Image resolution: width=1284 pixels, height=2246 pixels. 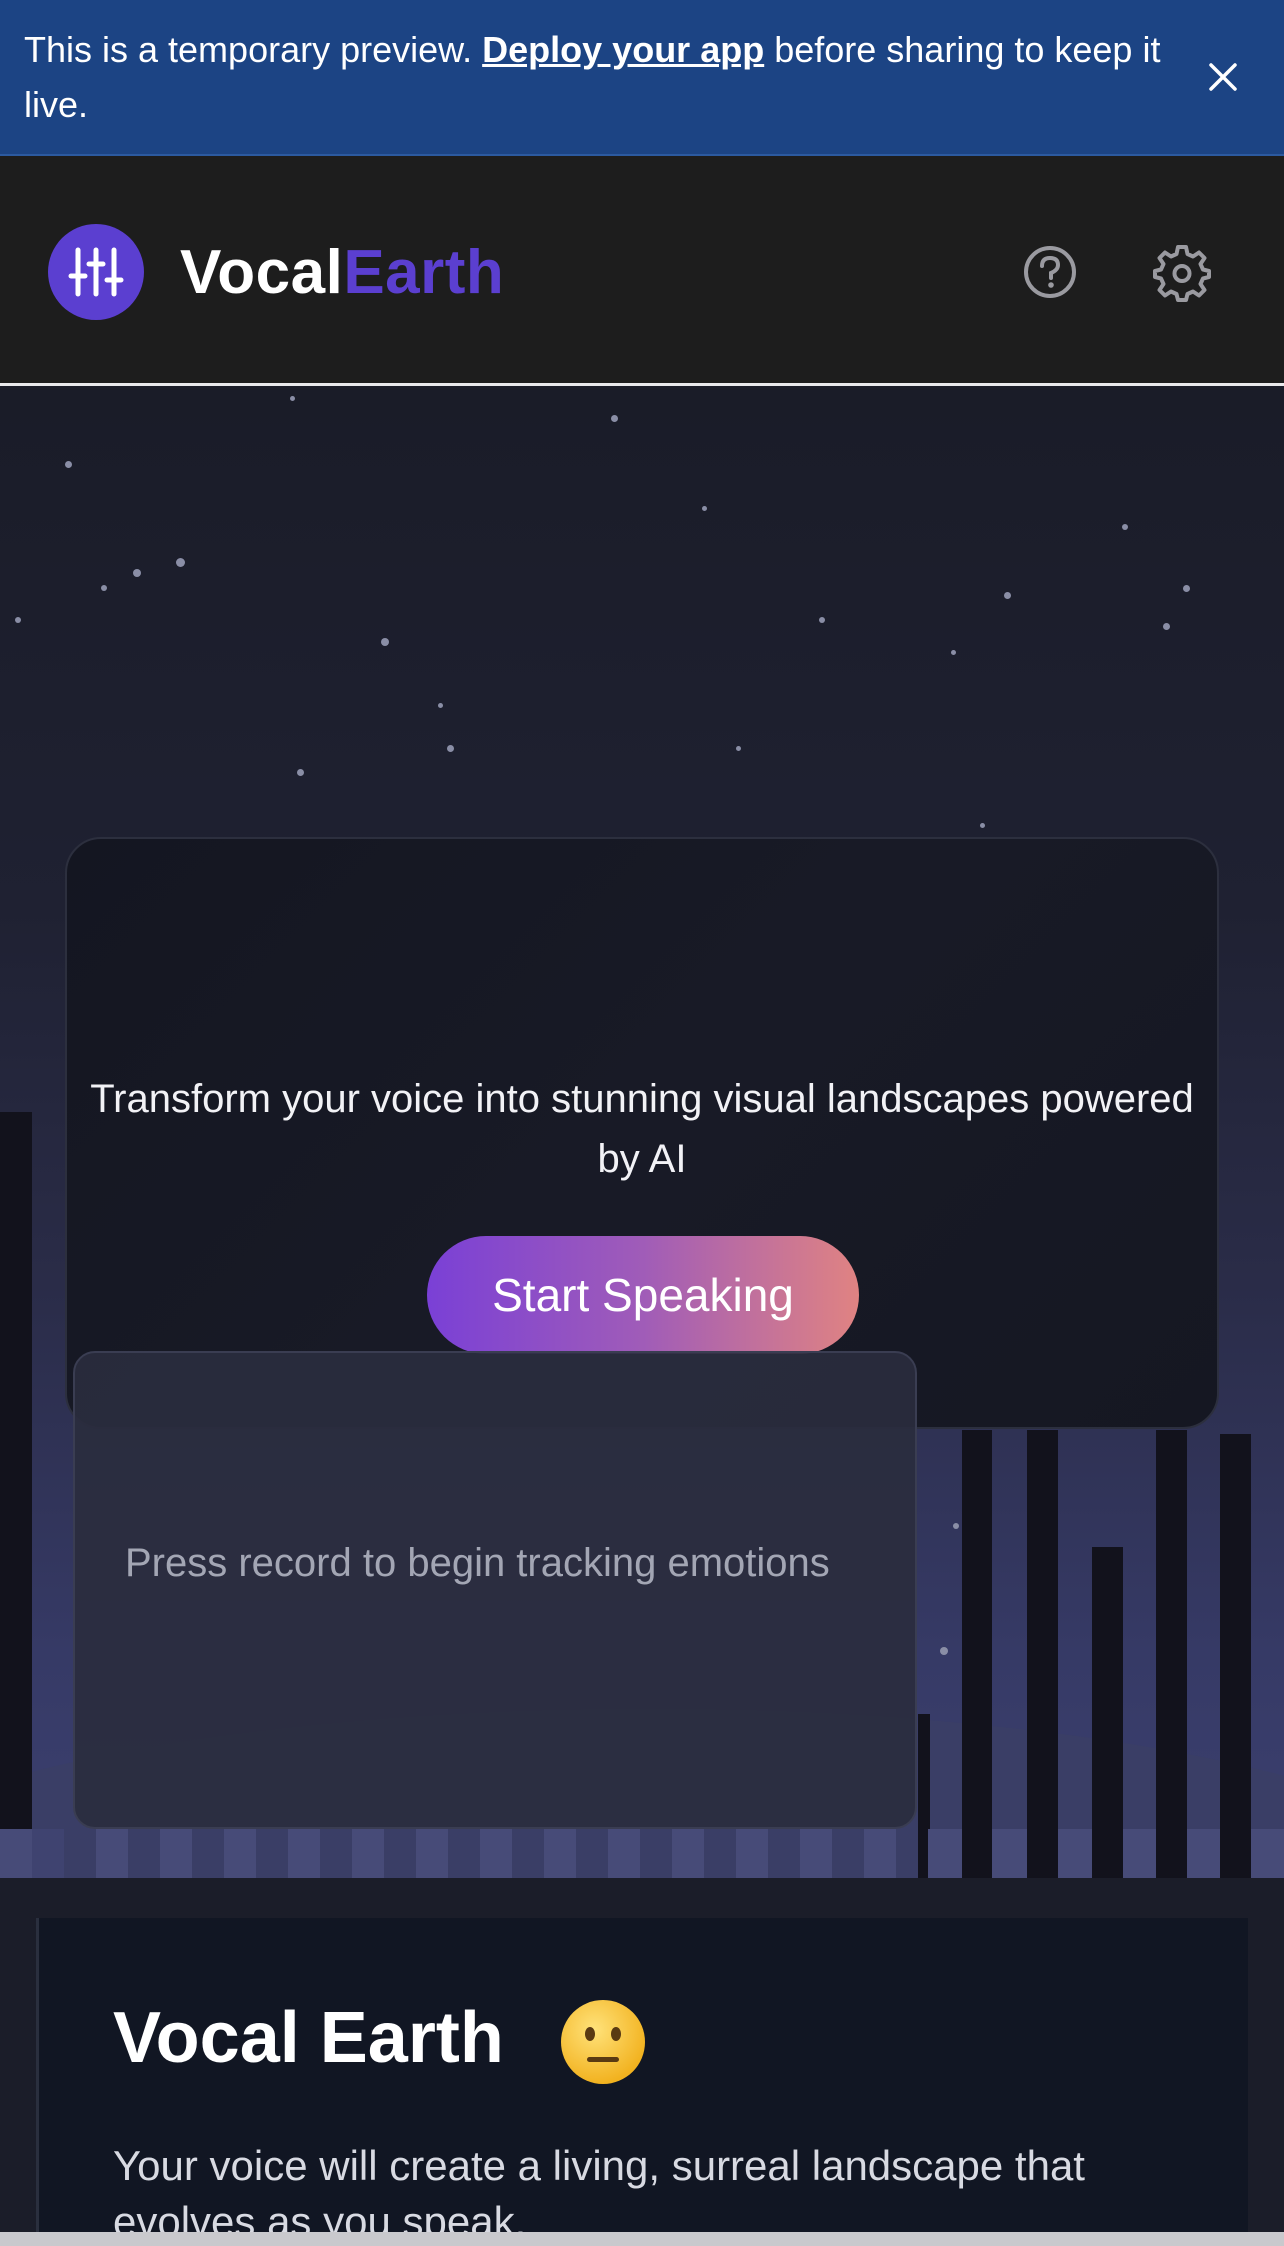 What do you see at coordinates (96, 272) in the screenshot?
I see `equalizer-sliders-icon` at bounding box center [96, 272].